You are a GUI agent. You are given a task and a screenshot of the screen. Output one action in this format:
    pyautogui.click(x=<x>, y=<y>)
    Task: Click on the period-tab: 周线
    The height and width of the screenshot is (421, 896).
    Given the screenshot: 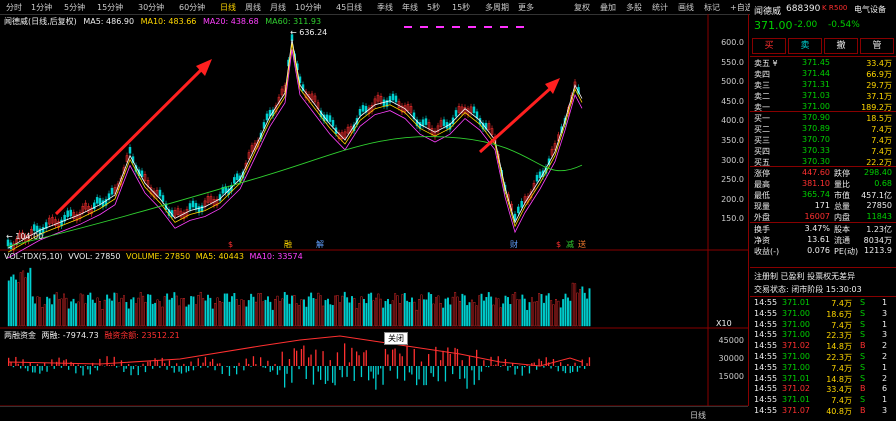 What is the action you would take?
    pyautogui.click(x=253, y=7)
    